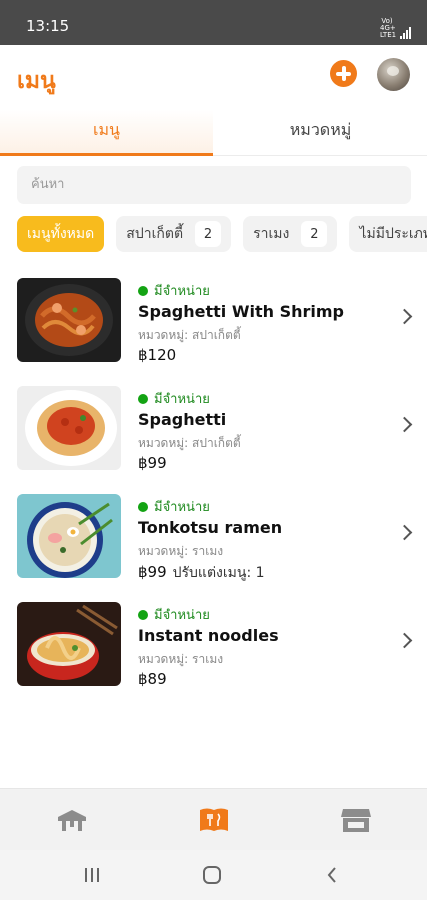 The height and width of the screenshot is (900, 427). Describe the element at coordinates (241, 311) in the screenshot. I see `dish-name: Spaghetti With Shrimp` at that location.